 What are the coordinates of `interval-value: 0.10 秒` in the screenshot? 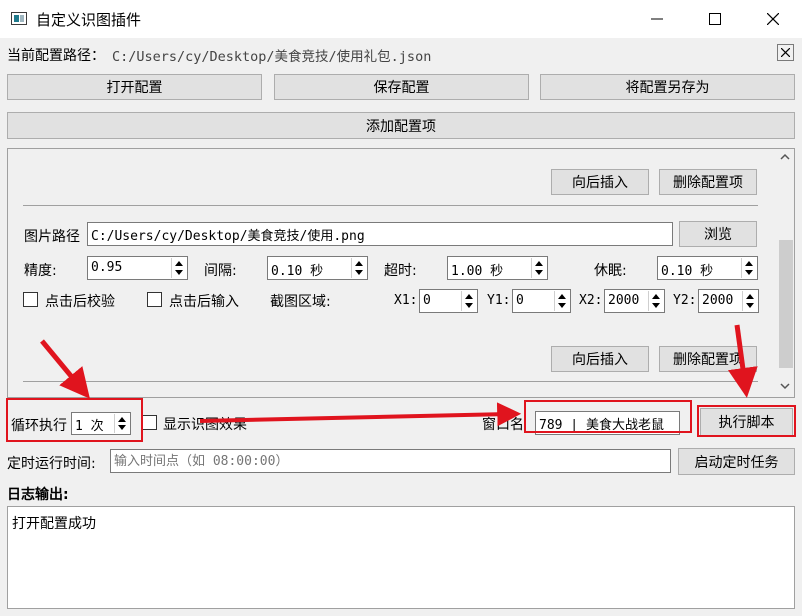 It's located at (297, 271).